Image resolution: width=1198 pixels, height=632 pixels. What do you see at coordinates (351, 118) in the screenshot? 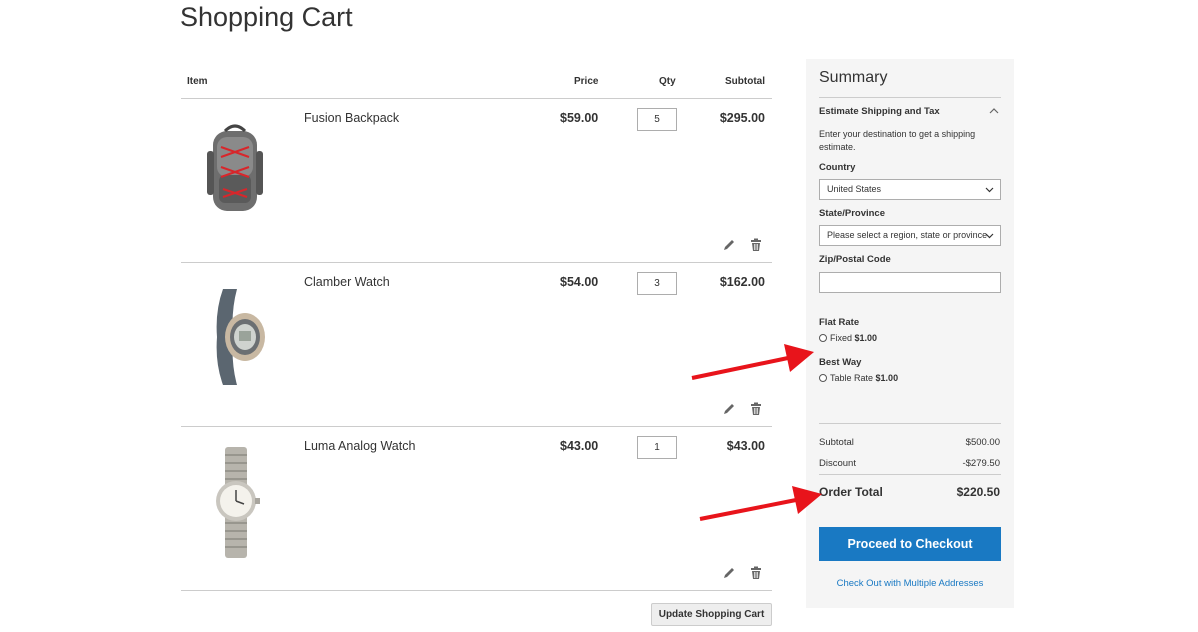
I see `product-name: Fusion Backpack` at bounding box center [351, 118].